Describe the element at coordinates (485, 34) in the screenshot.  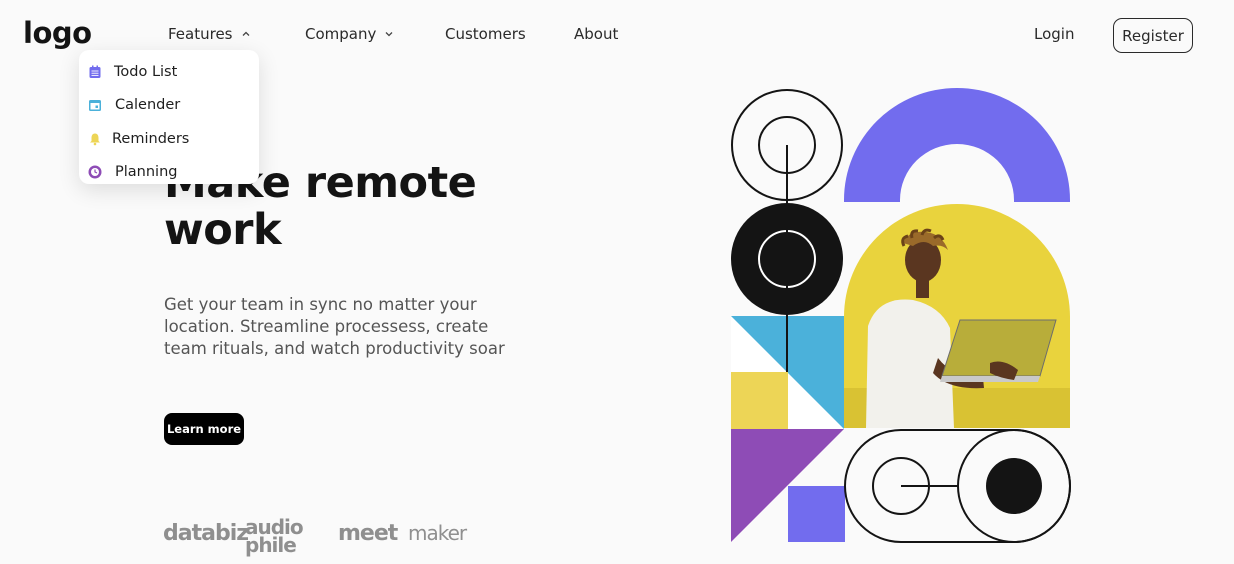
I see `nav-customers: Customers` at that location.